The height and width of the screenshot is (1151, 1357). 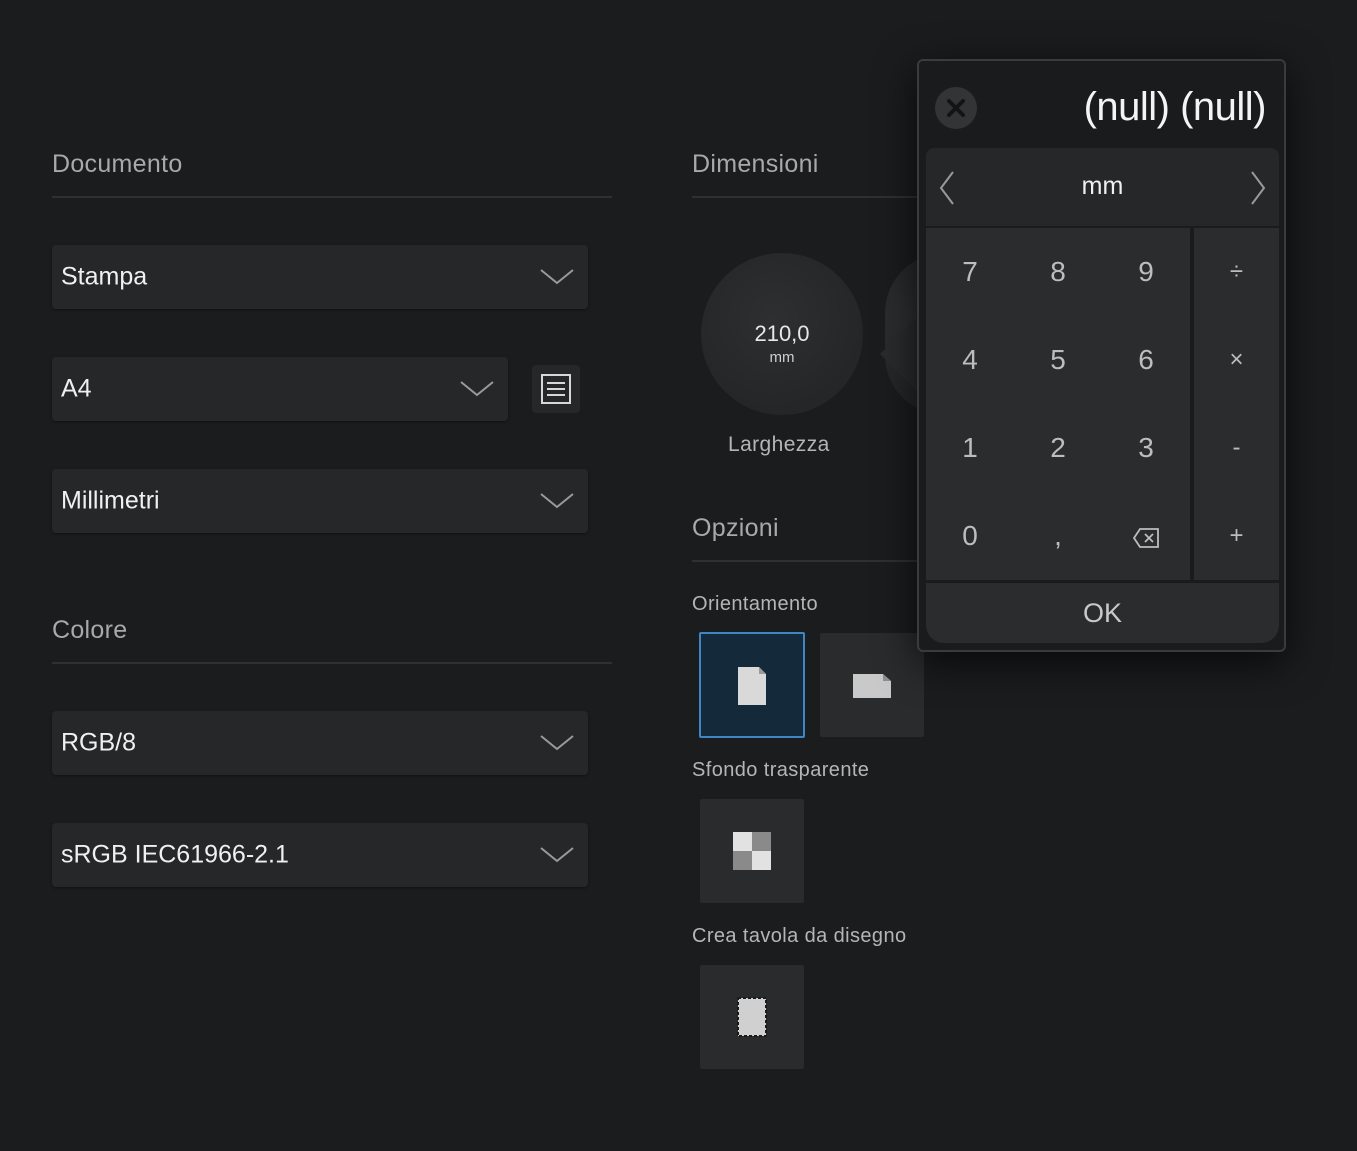 What do you see at coordinates (1236, 360) in the screenshot?
I see `key-multiply: ×` at bounding box center [1236, 360].